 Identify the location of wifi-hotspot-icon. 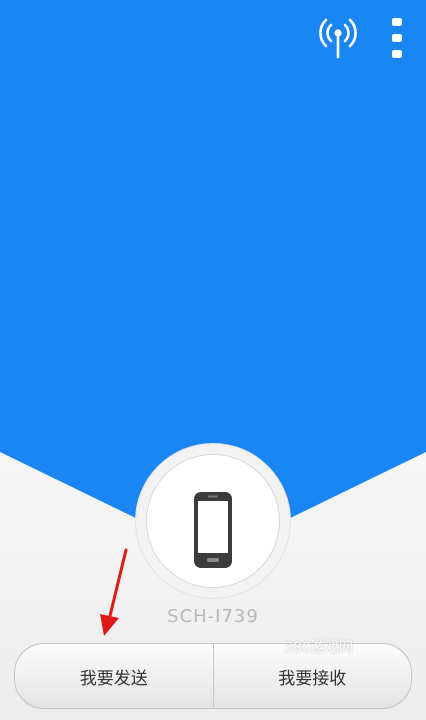
(338, 37).